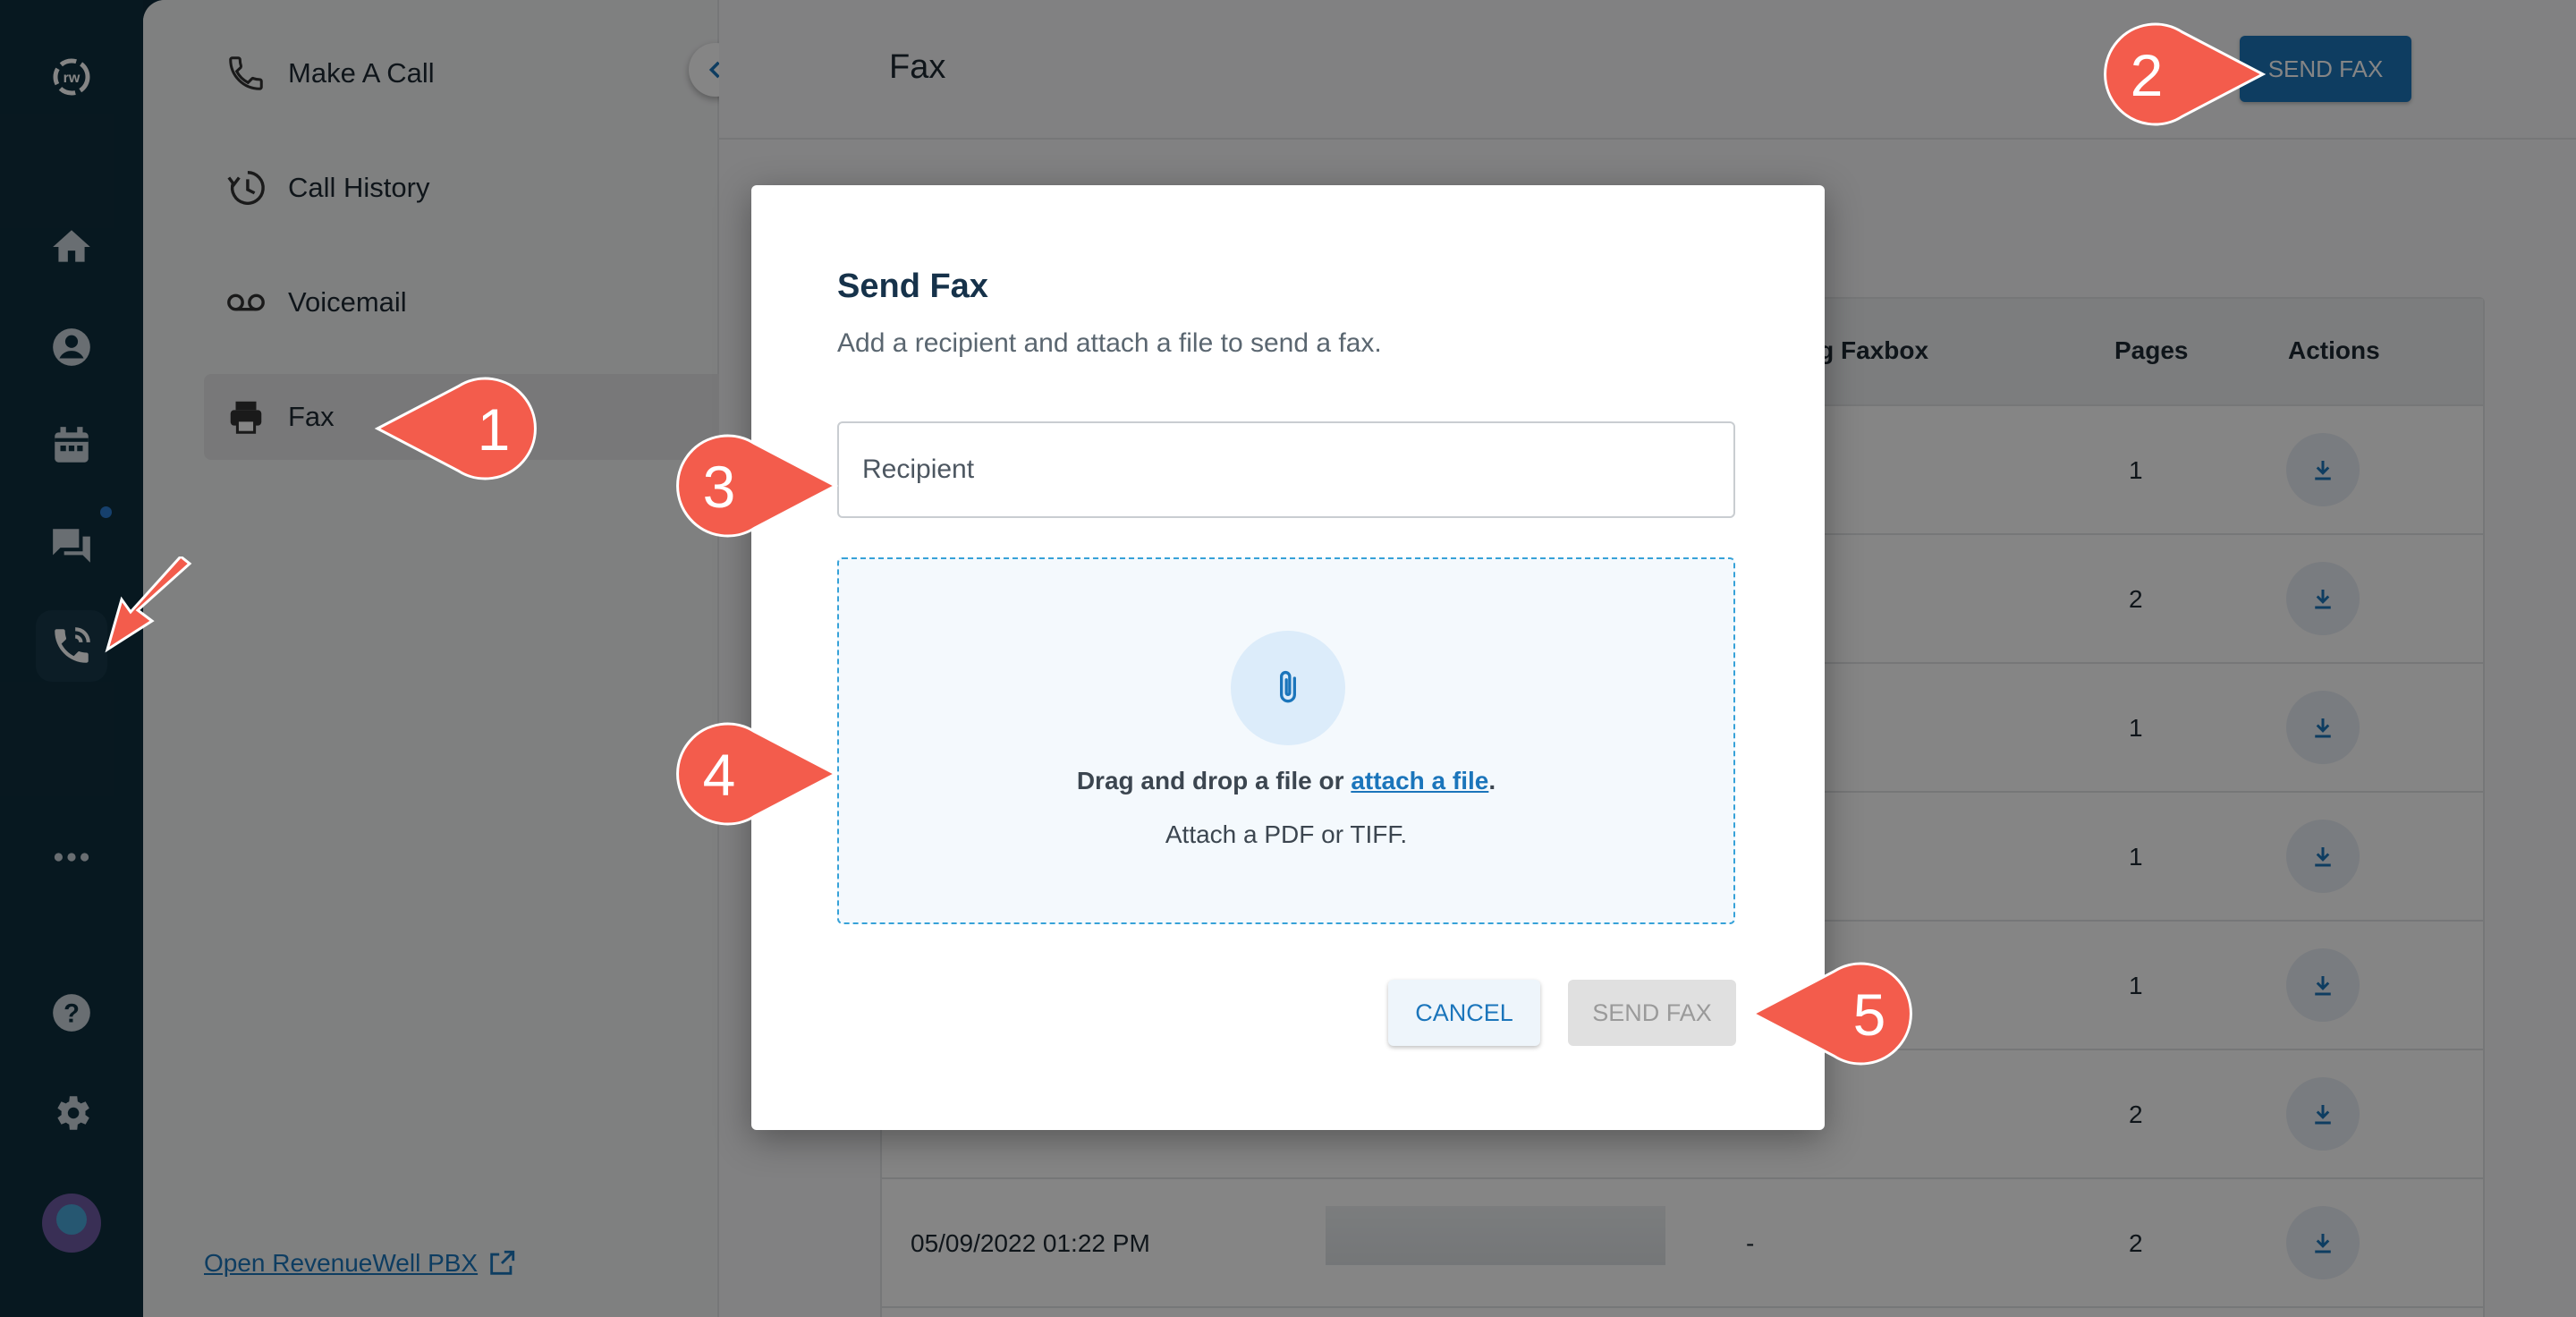 This screenshot has height=1317, width=2576. Describe the element at coordinates (148, 605) in the screenshot. I see `annotation-arrow` at that location.